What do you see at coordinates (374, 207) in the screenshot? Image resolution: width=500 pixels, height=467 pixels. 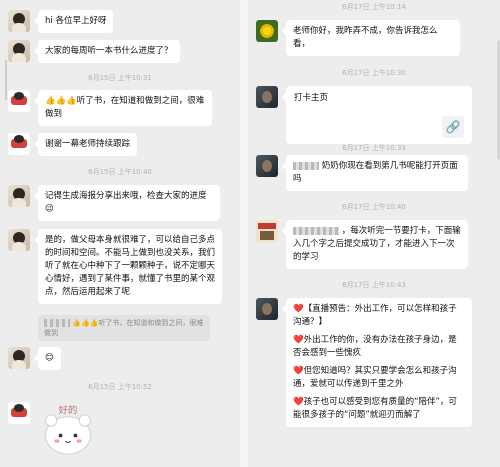 I see `timestamp: 6月17日 上午10:40` at bounding box center [374, 207].